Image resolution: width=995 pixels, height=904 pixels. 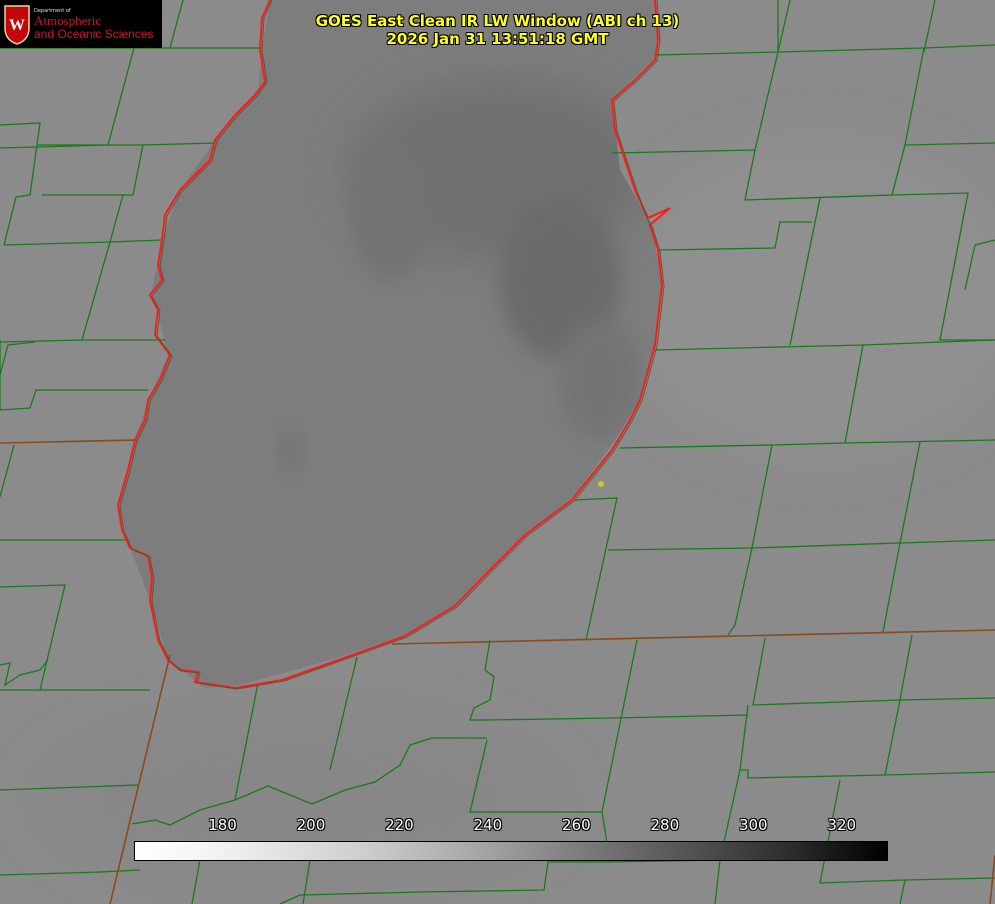 What do you see at coordinates (753, 825) in the screenshot?
I see `colorbar-tick-label: 300` at bounding box center [753, 825].